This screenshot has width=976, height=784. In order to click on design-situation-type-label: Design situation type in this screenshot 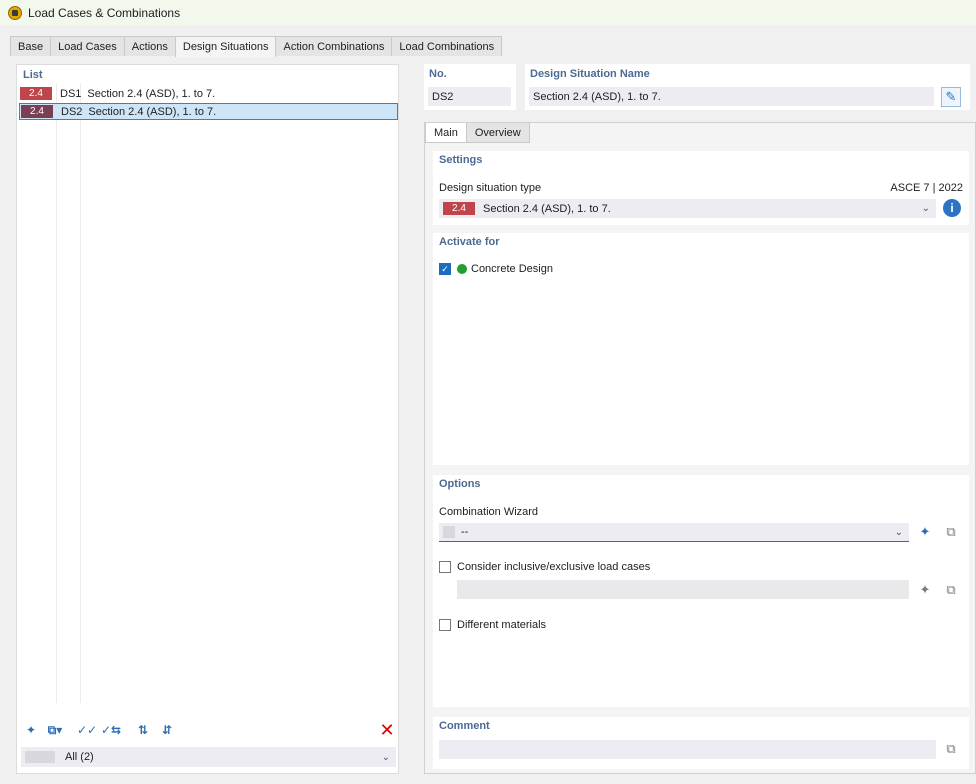, I will do `click(490, 188)`.